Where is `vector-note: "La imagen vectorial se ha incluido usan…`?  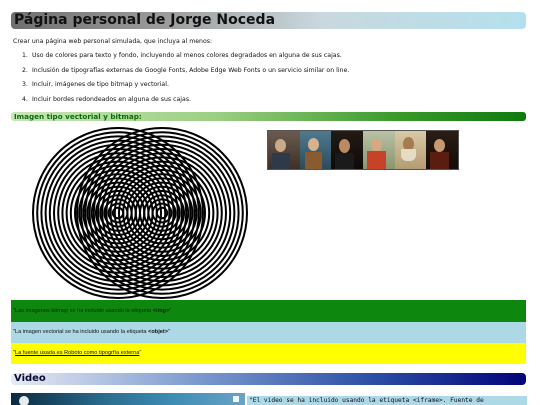 vector-note: "La imagen vectorial se ha incluido usan… is located at coordinates (268, 332).